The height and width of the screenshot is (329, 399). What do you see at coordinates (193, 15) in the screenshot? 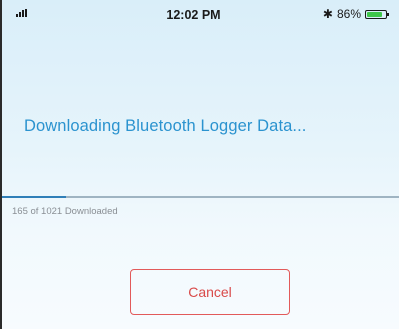
I see `status-time: 12:02 PM` at bounding box center [193, 15].